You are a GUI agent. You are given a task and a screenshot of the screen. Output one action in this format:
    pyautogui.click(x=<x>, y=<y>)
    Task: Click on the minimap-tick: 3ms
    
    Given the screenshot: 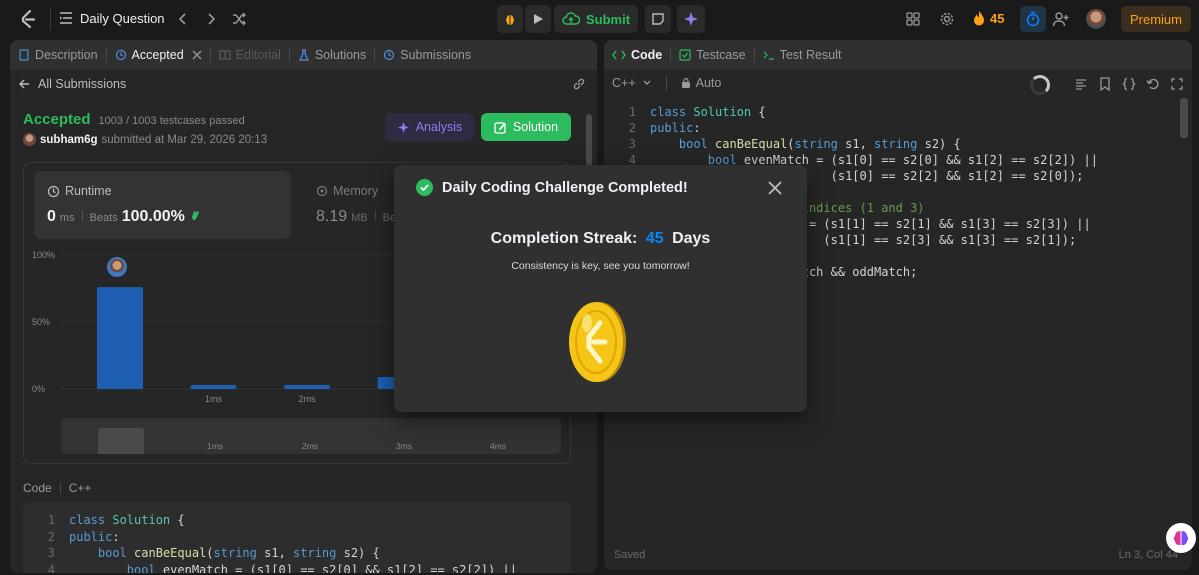 What is the action you would take?
    pyautogui.click(x=404, y=446)
    